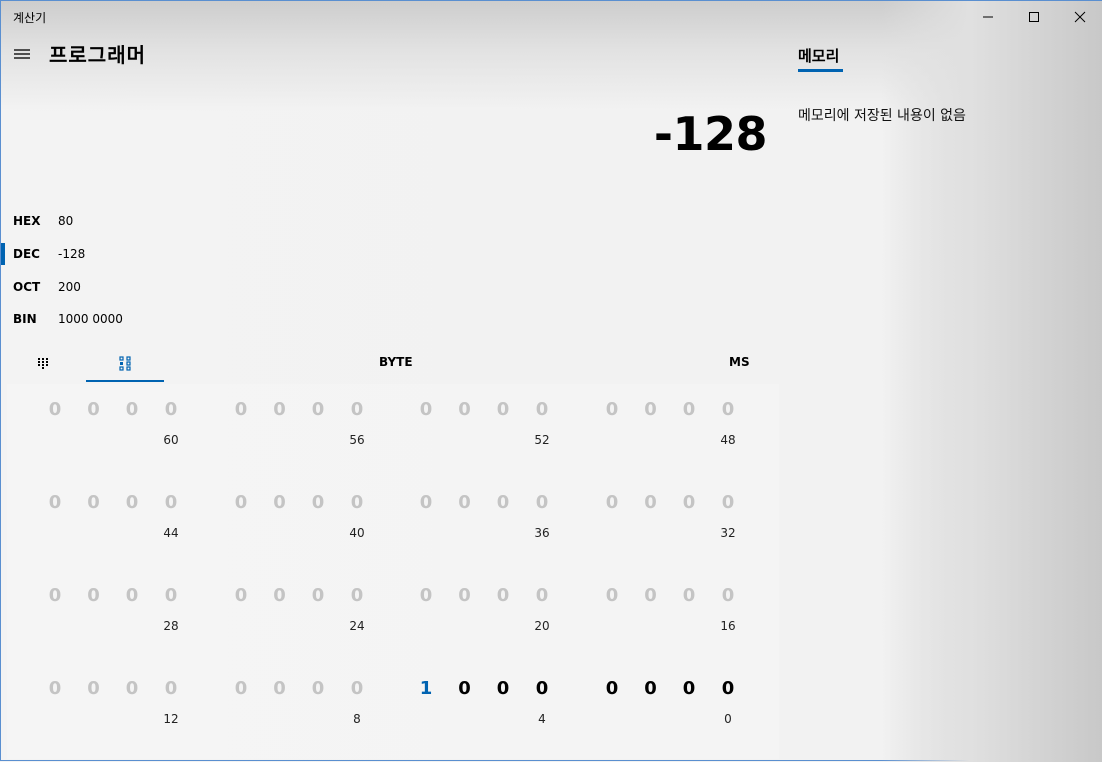  Describe the element at coordinates (25, 319) in the screenshot. I see `radix-label: BIN` at that location.